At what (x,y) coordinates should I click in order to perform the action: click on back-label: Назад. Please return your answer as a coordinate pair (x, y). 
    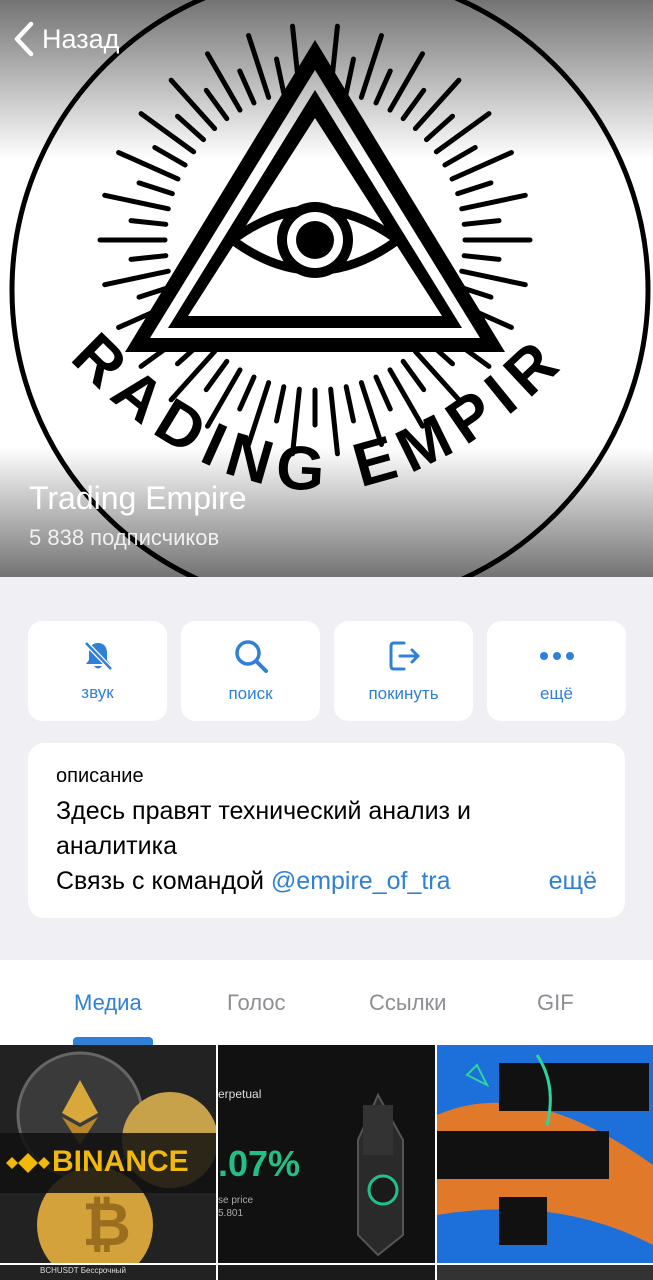
    Looking at the image, I should click on (81, 38).